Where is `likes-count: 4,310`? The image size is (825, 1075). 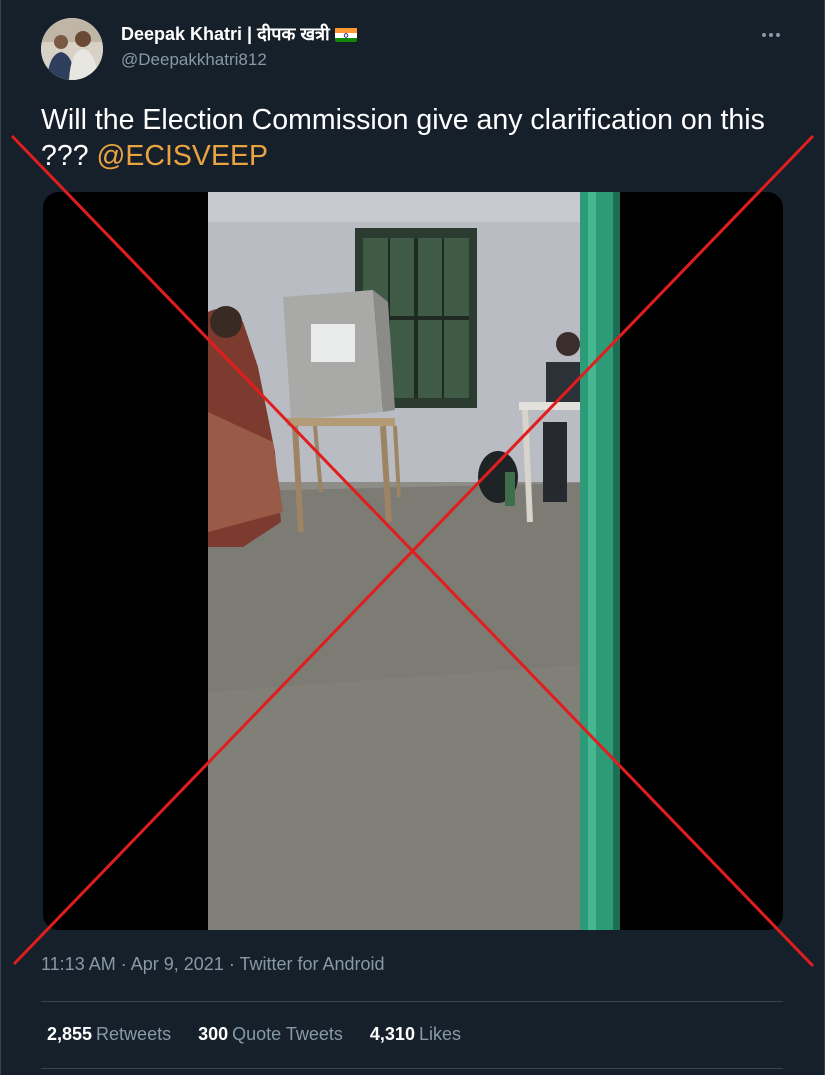 likes-count: 4,310 is located at coordinates (392, 1034).